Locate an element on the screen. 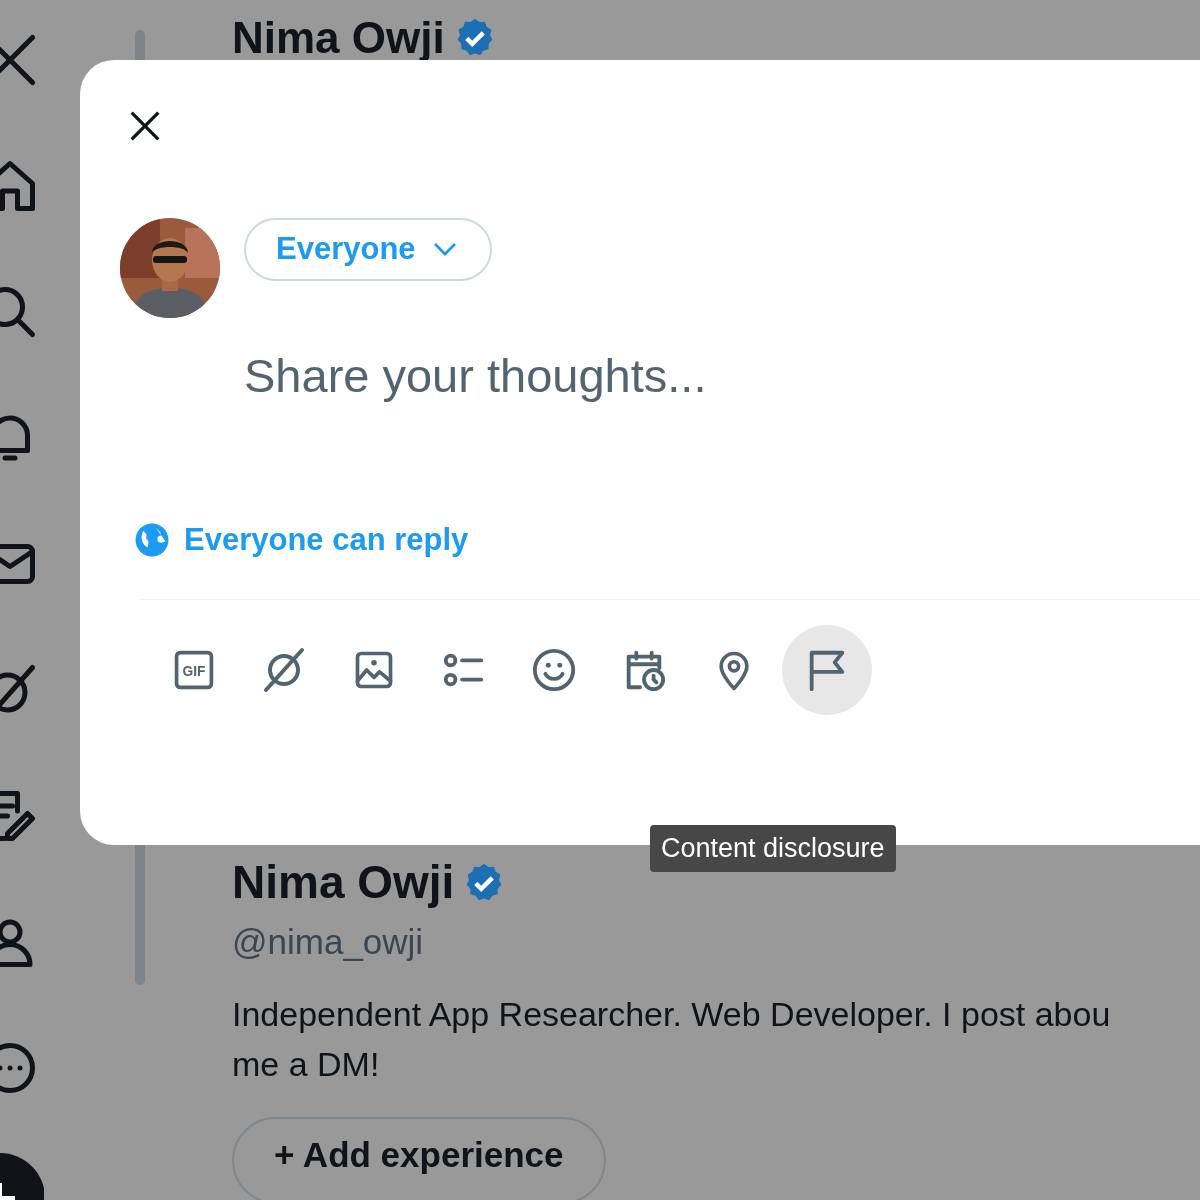  smiley-icon is located at coordinates (554, 670).